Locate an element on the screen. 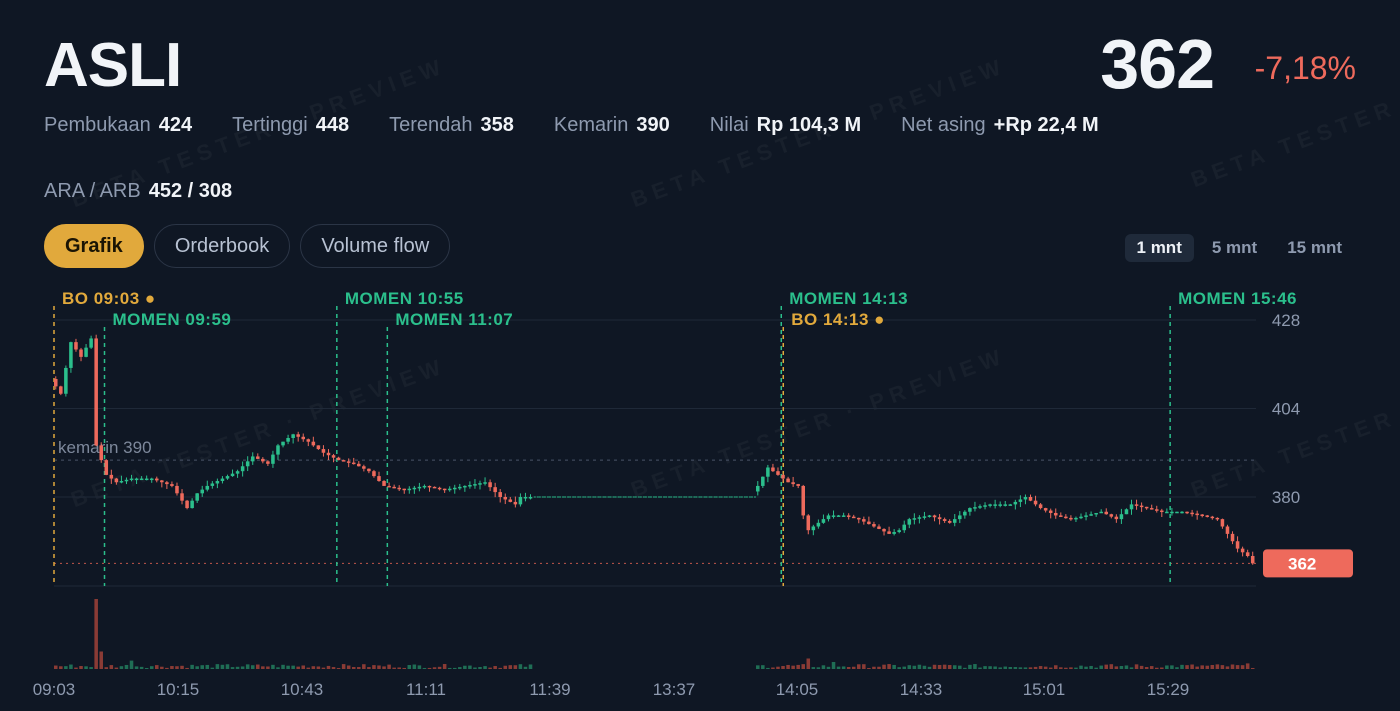 The height and width of the screenshot is (711, 1400). stat-value-traded: Nilai Rp 104,3 M is located at coordinates (785, 125).